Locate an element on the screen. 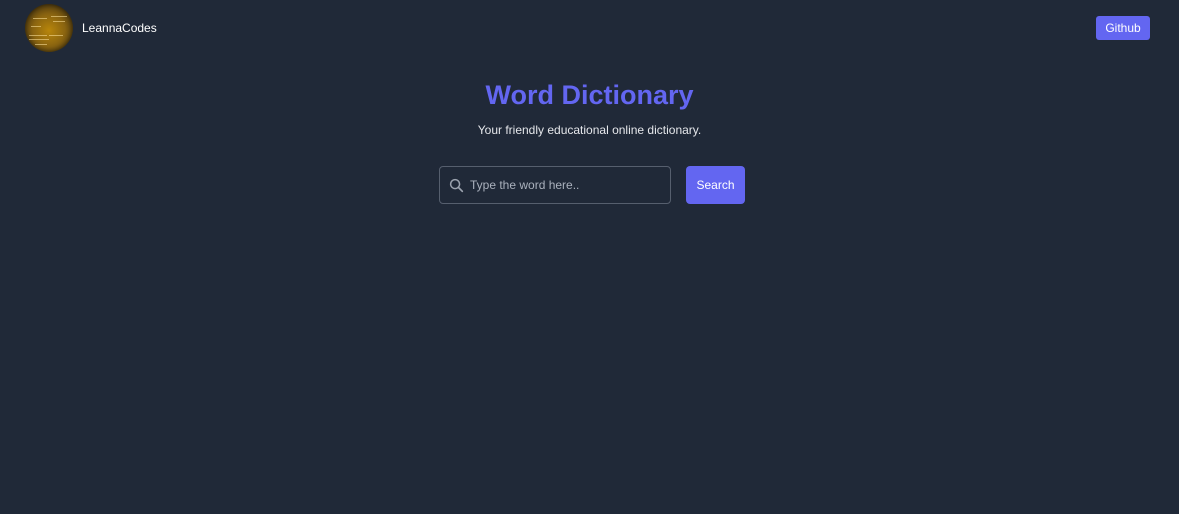 Image resolution: width=1179 pixels, height=514 pixels. brand-link: LeannaCodes is located at coordinates (91, 28).